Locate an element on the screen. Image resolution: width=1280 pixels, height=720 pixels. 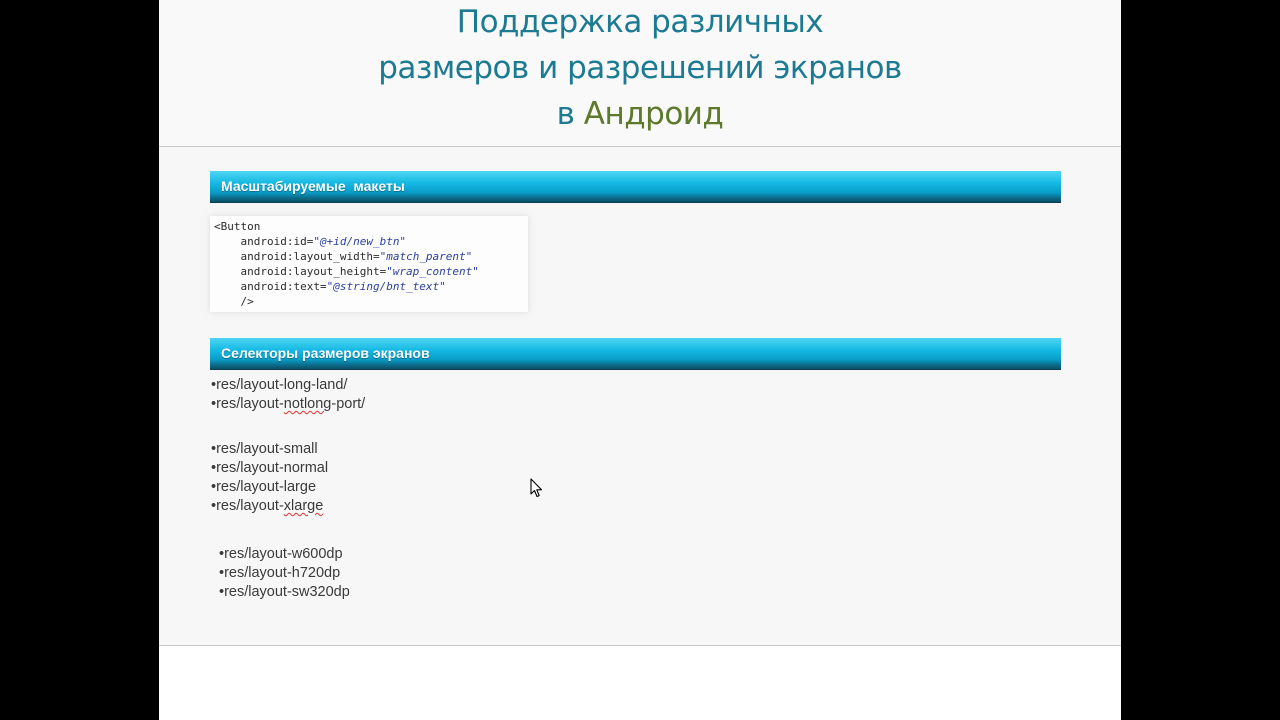
slide-title-line-2: размеров и разрешений экранов is located at coordinates (640, 68).